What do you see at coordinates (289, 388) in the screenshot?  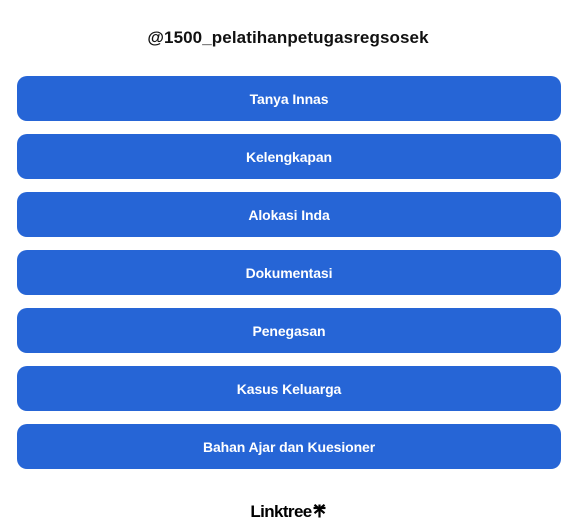 I see `link-button-kasus-keluarga: Kasus Keluarga` at bounding box center [289, 388].